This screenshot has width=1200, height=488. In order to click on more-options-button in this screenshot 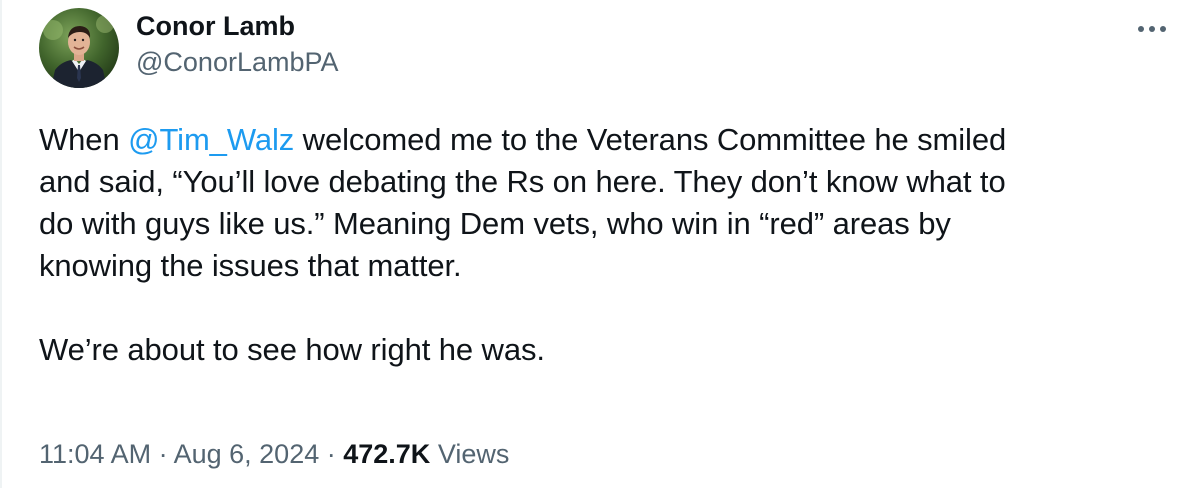, I will do `click(1152, 29)`.